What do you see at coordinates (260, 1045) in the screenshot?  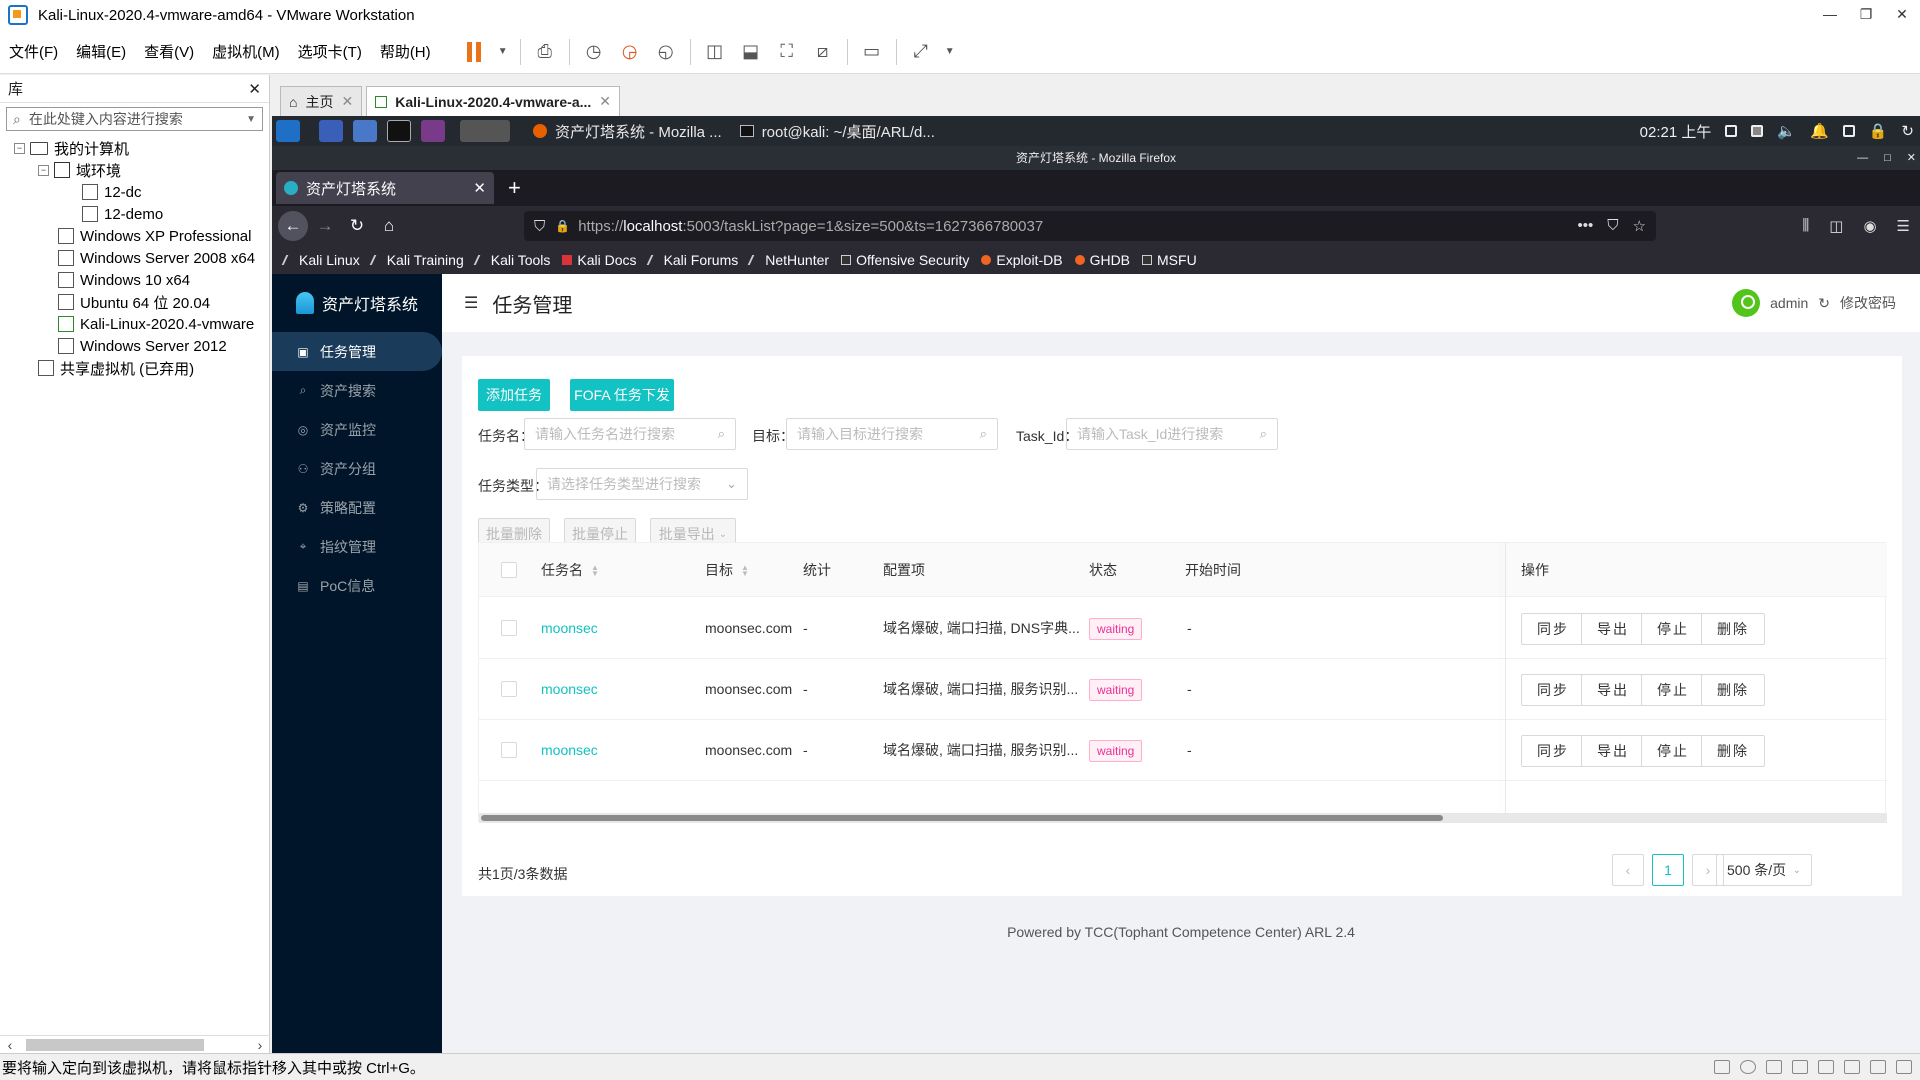 I see `scroll-right-icon: ›` at bounding box center [260, 1045].